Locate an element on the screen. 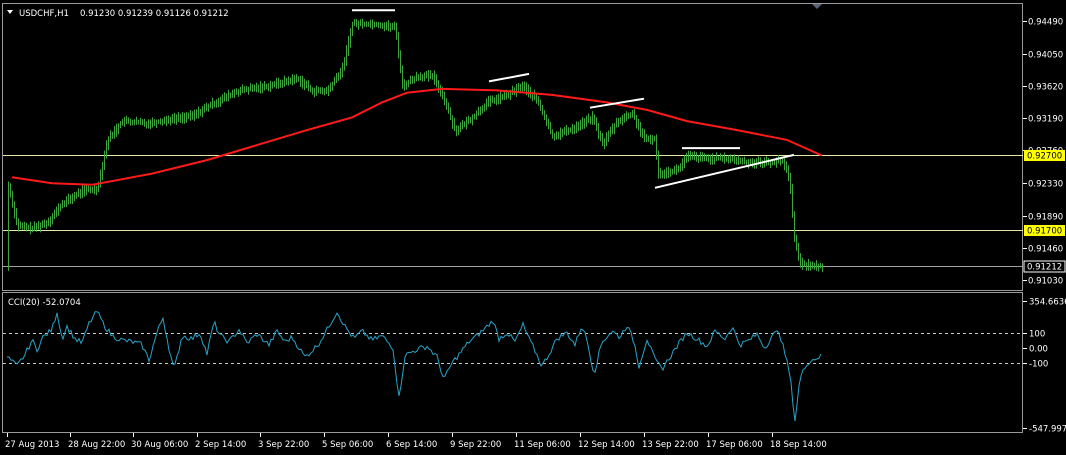 The width and height of the screenshot is (1066, 455). price-axis-label: 0.91890 is located at coordinates (1045, 218).